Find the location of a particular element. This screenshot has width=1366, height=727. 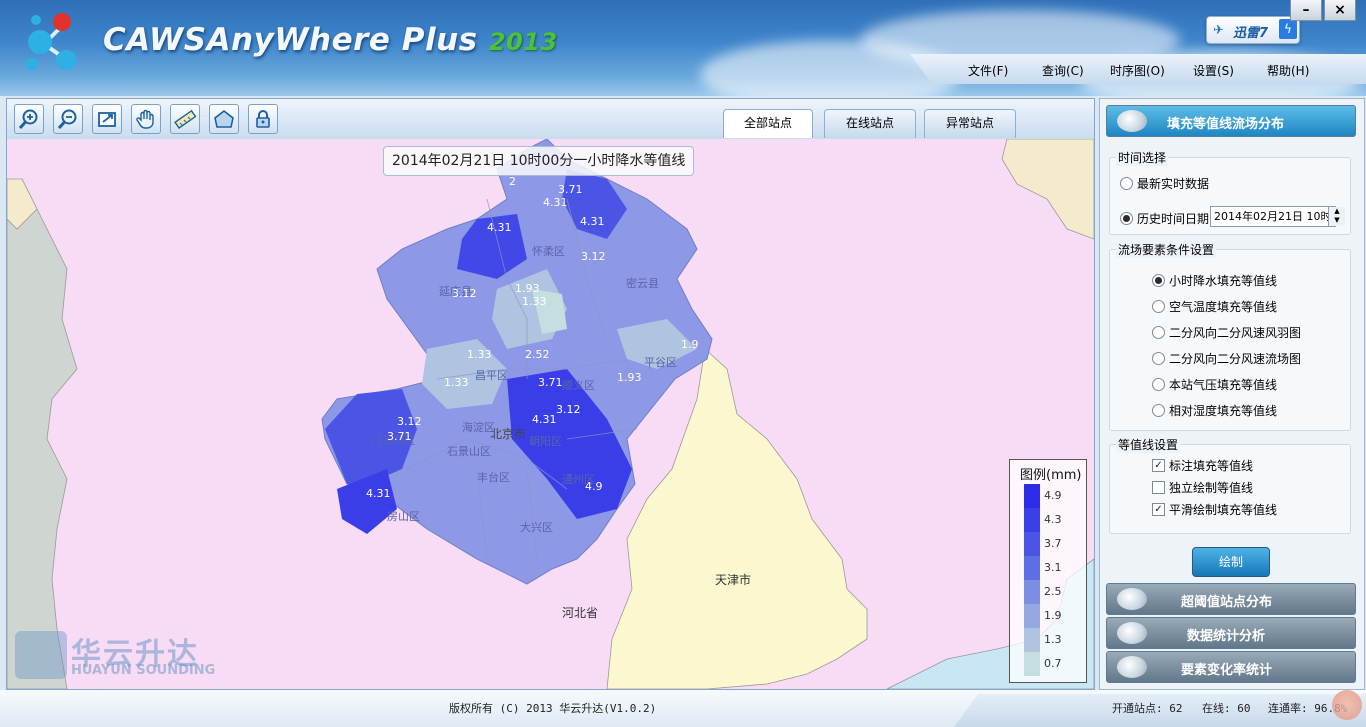

checkbox-label: 标注填充等值线 is located at coordinates (1211, 466).